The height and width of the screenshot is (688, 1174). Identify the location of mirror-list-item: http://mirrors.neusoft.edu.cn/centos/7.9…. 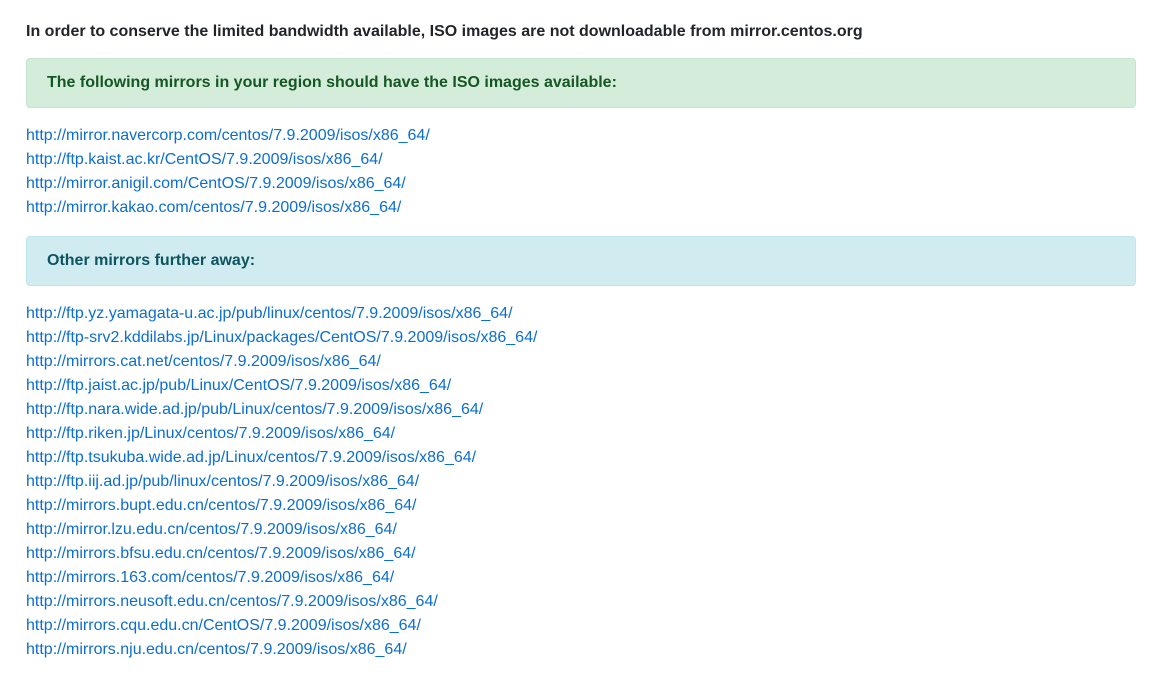
(581, 602).